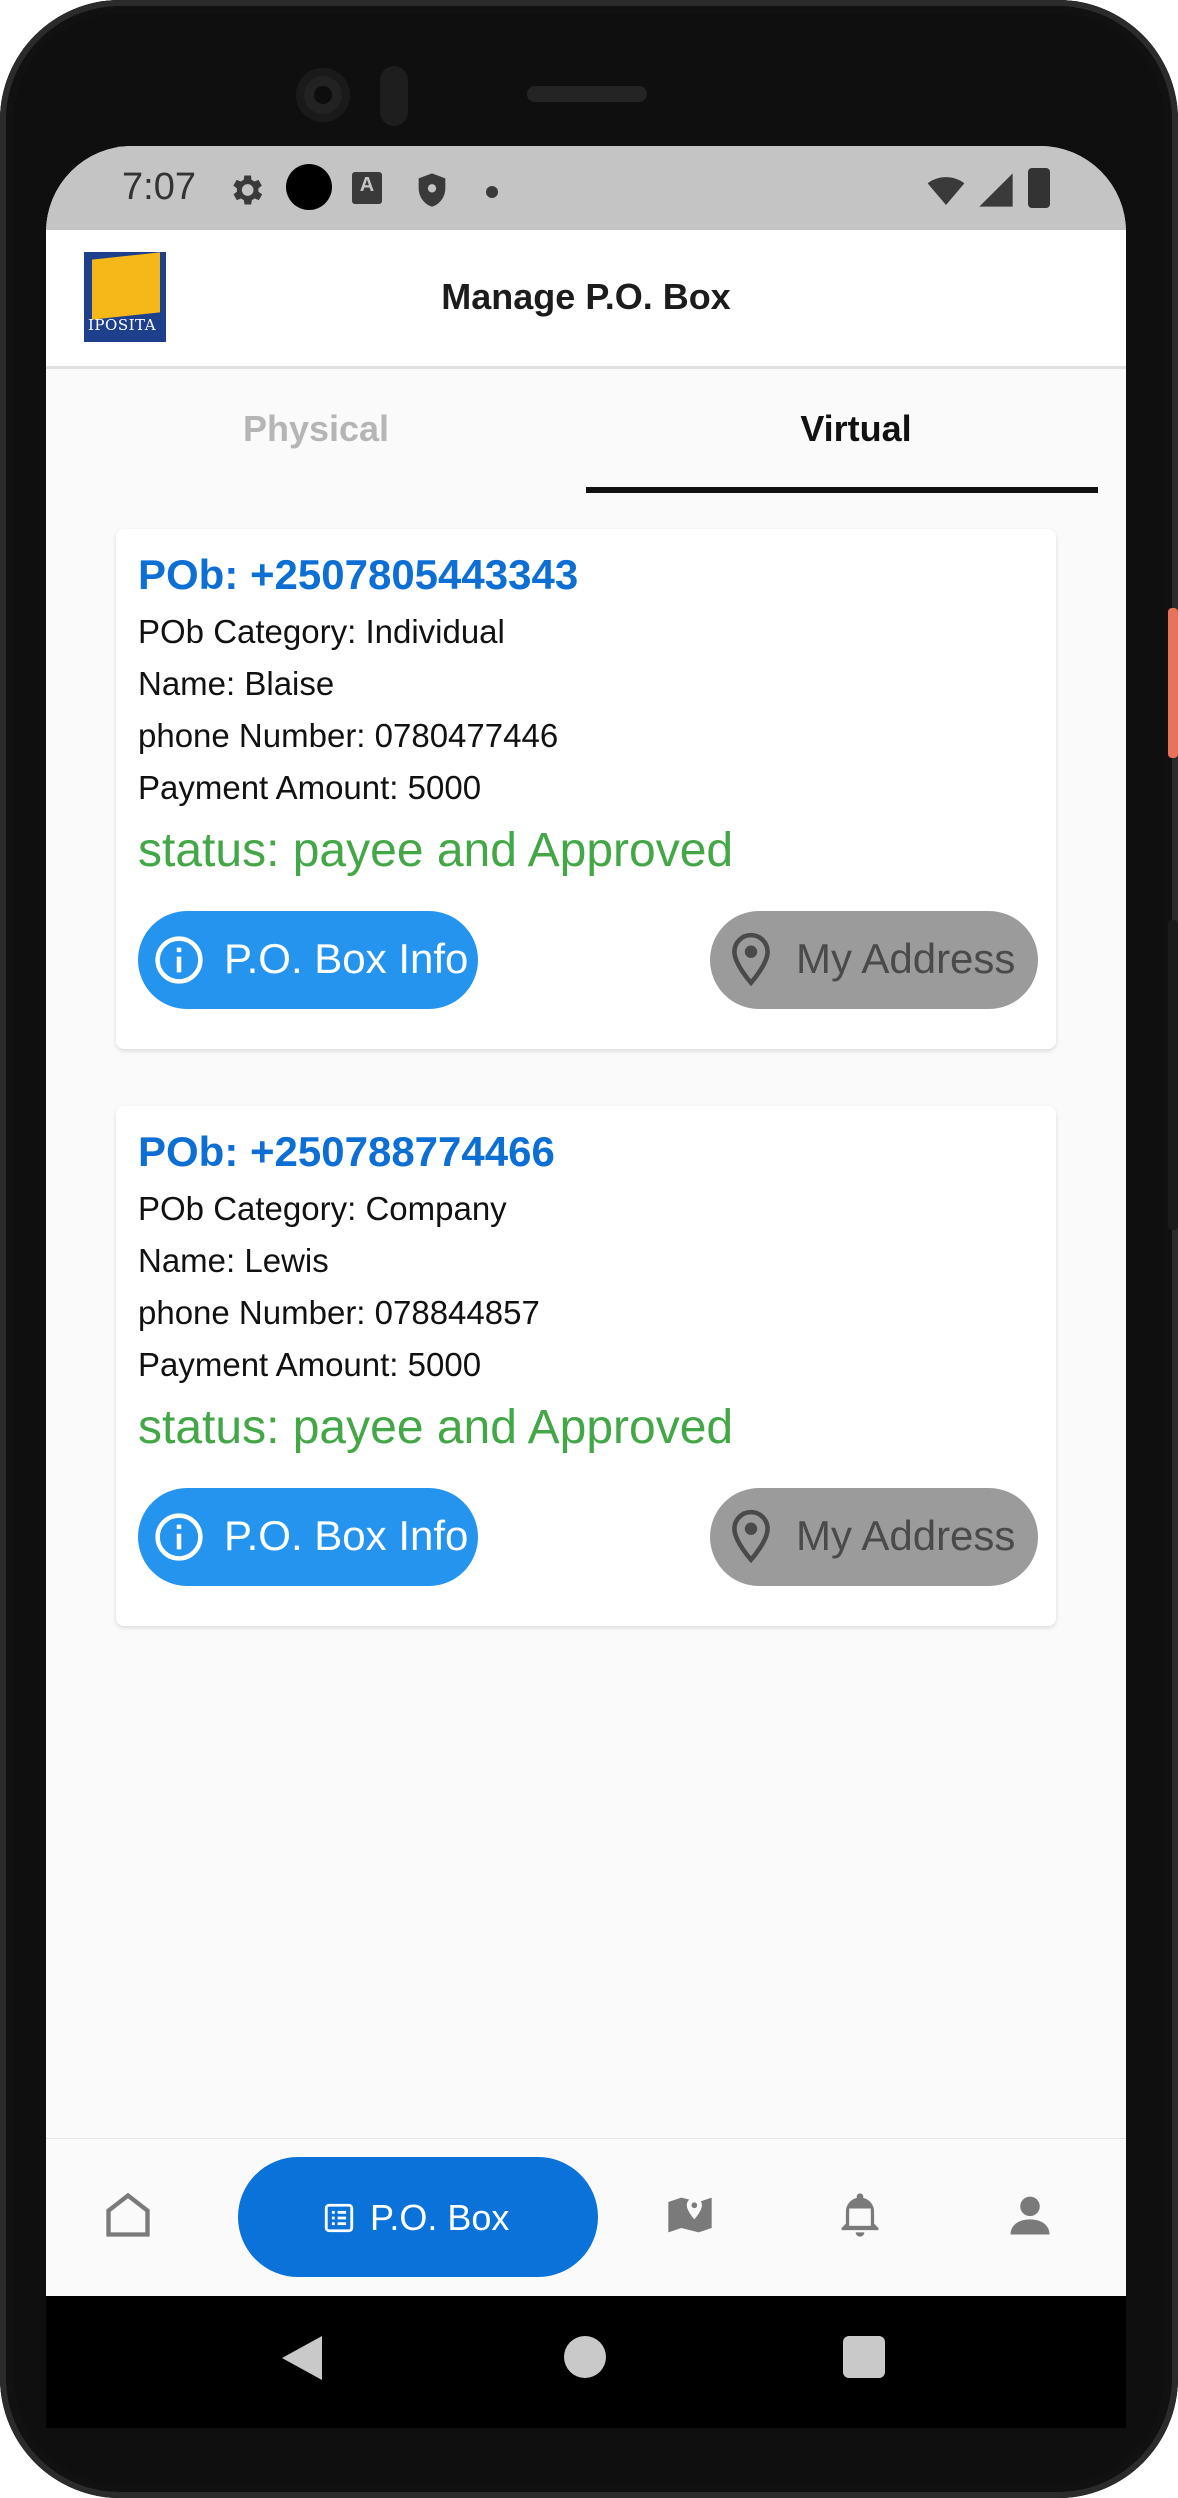 Image resolution: width=1178 pixels, height=2498 pixels. Describe the element at coordinates (1173, 1075) in the screenshot. I see `volume-button` at that location.